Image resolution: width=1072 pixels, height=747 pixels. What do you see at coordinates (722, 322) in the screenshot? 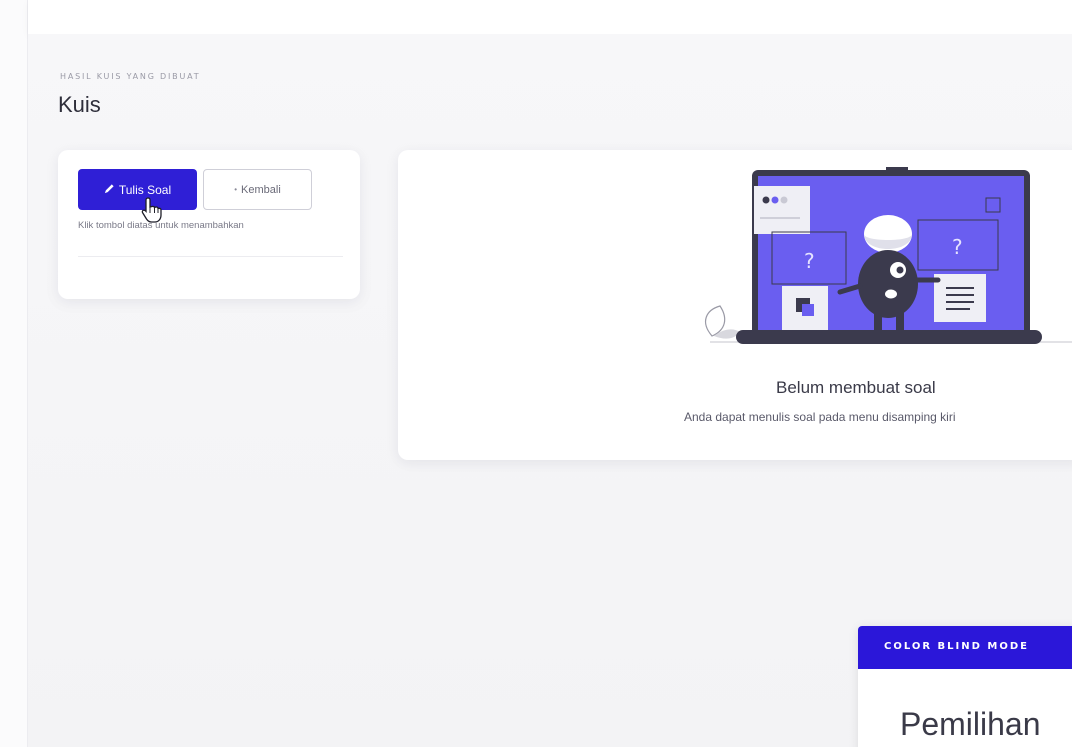
I see `leaf-icon` at bounding box center [722, 322].